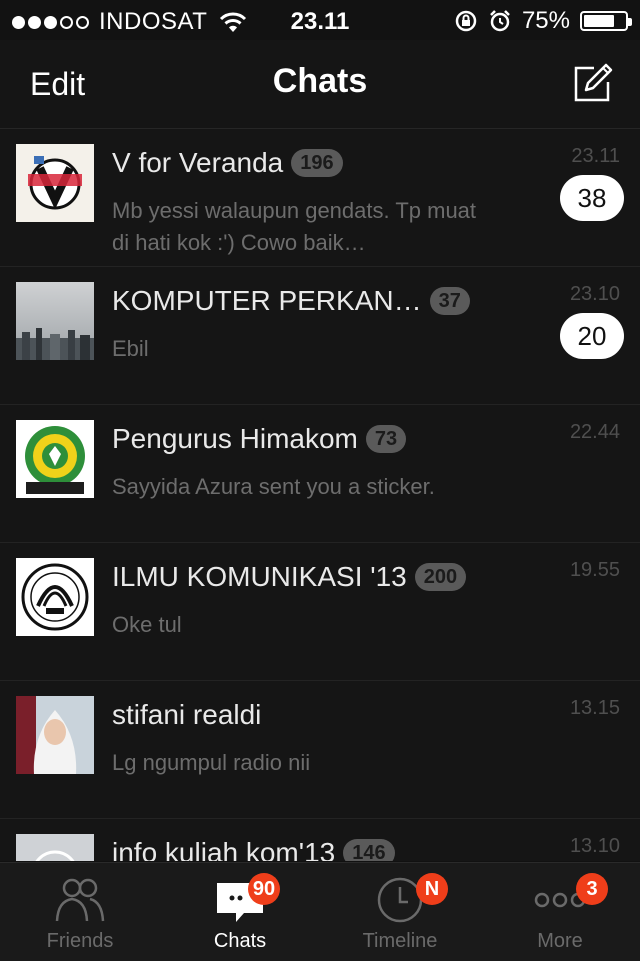 The height and width of the screenshot is (961, 640). What do you see at coordinates (130, 348) in the screenshot?
I see `last-message: Ebil` at bounding box center [130, 348].